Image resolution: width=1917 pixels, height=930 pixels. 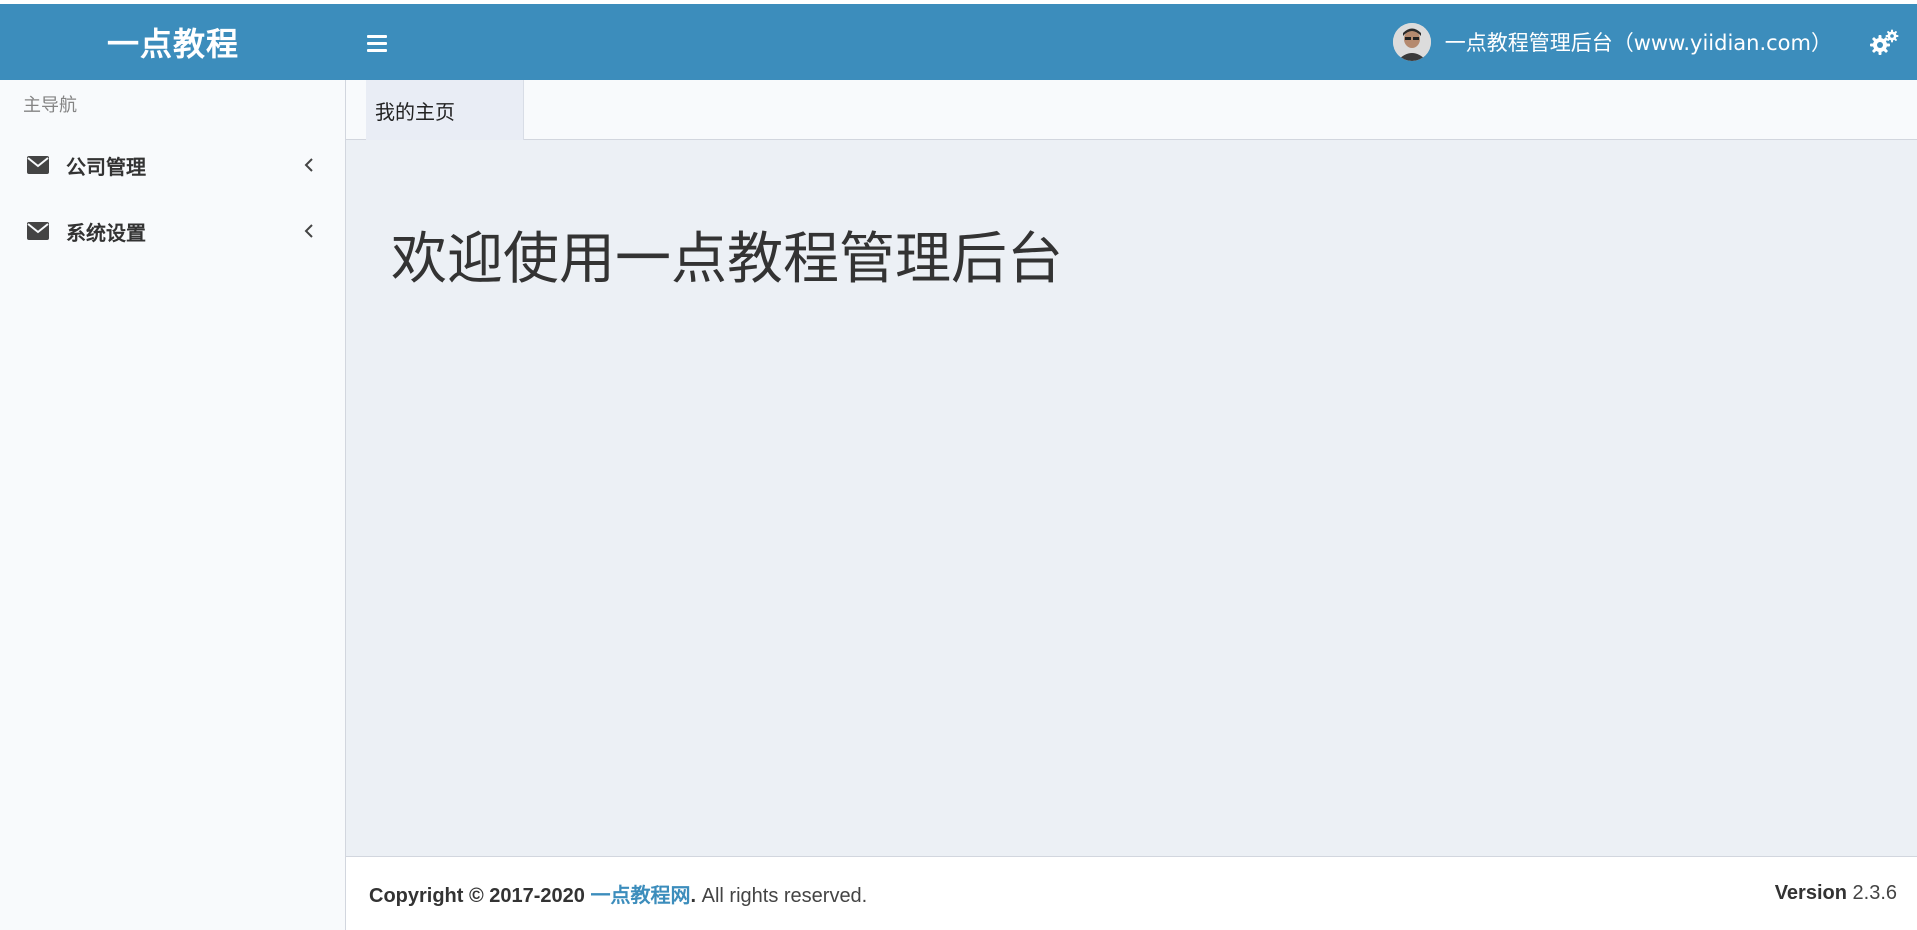 I want to click on tab-strip: 我的主页, so click(x=1131, y=110).